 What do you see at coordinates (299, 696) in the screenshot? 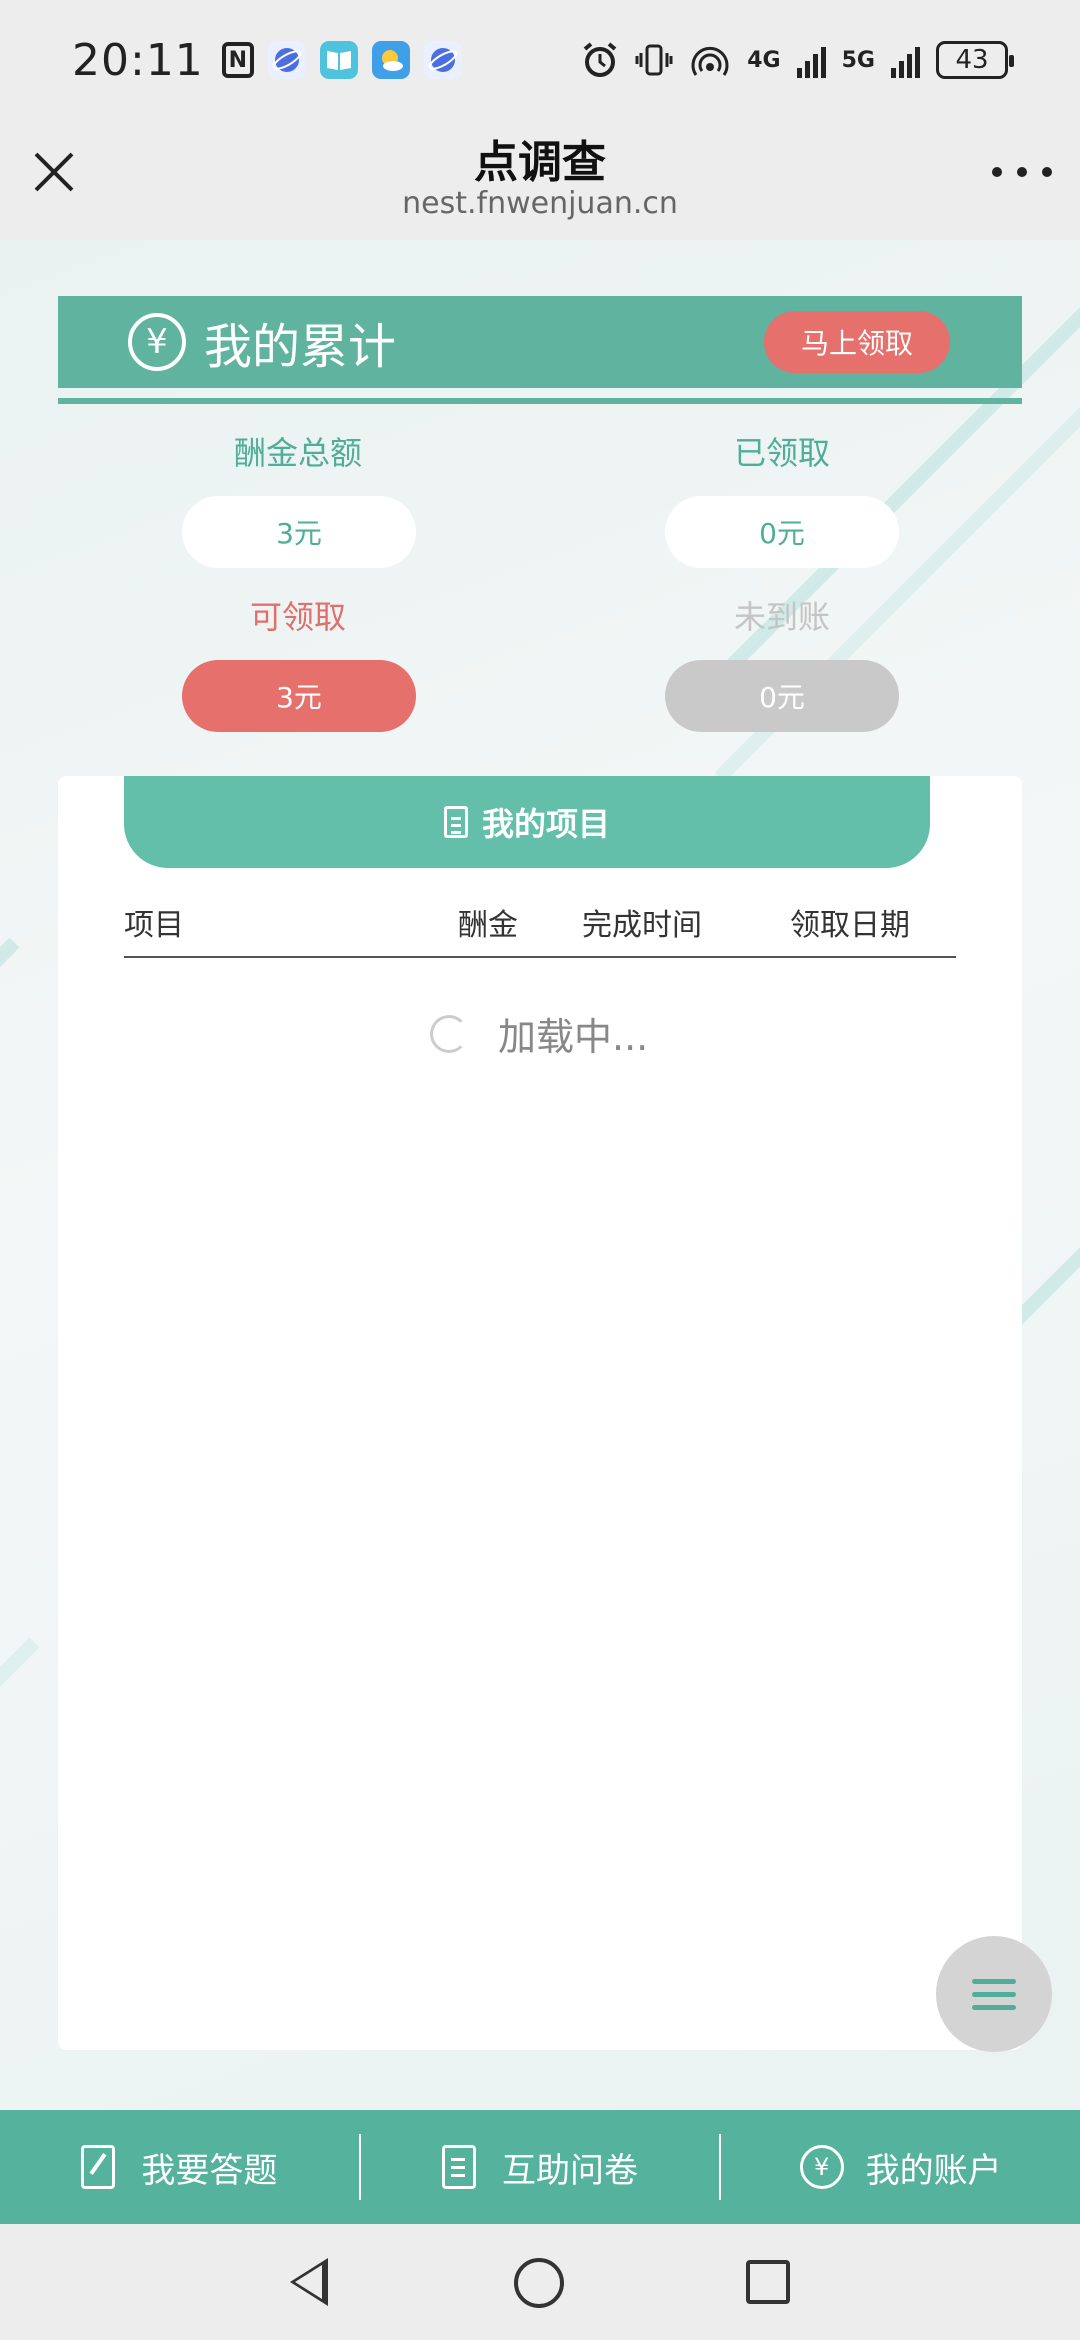
I see `claimable-value: 3元` at bounding box center [299, 696].